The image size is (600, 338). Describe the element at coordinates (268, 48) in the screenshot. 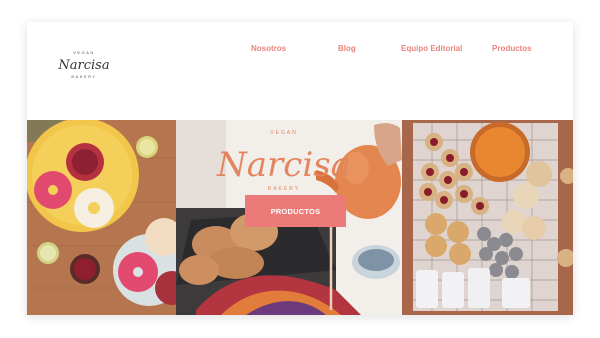

I see `nav-nosotros: Nosotros` at that location.